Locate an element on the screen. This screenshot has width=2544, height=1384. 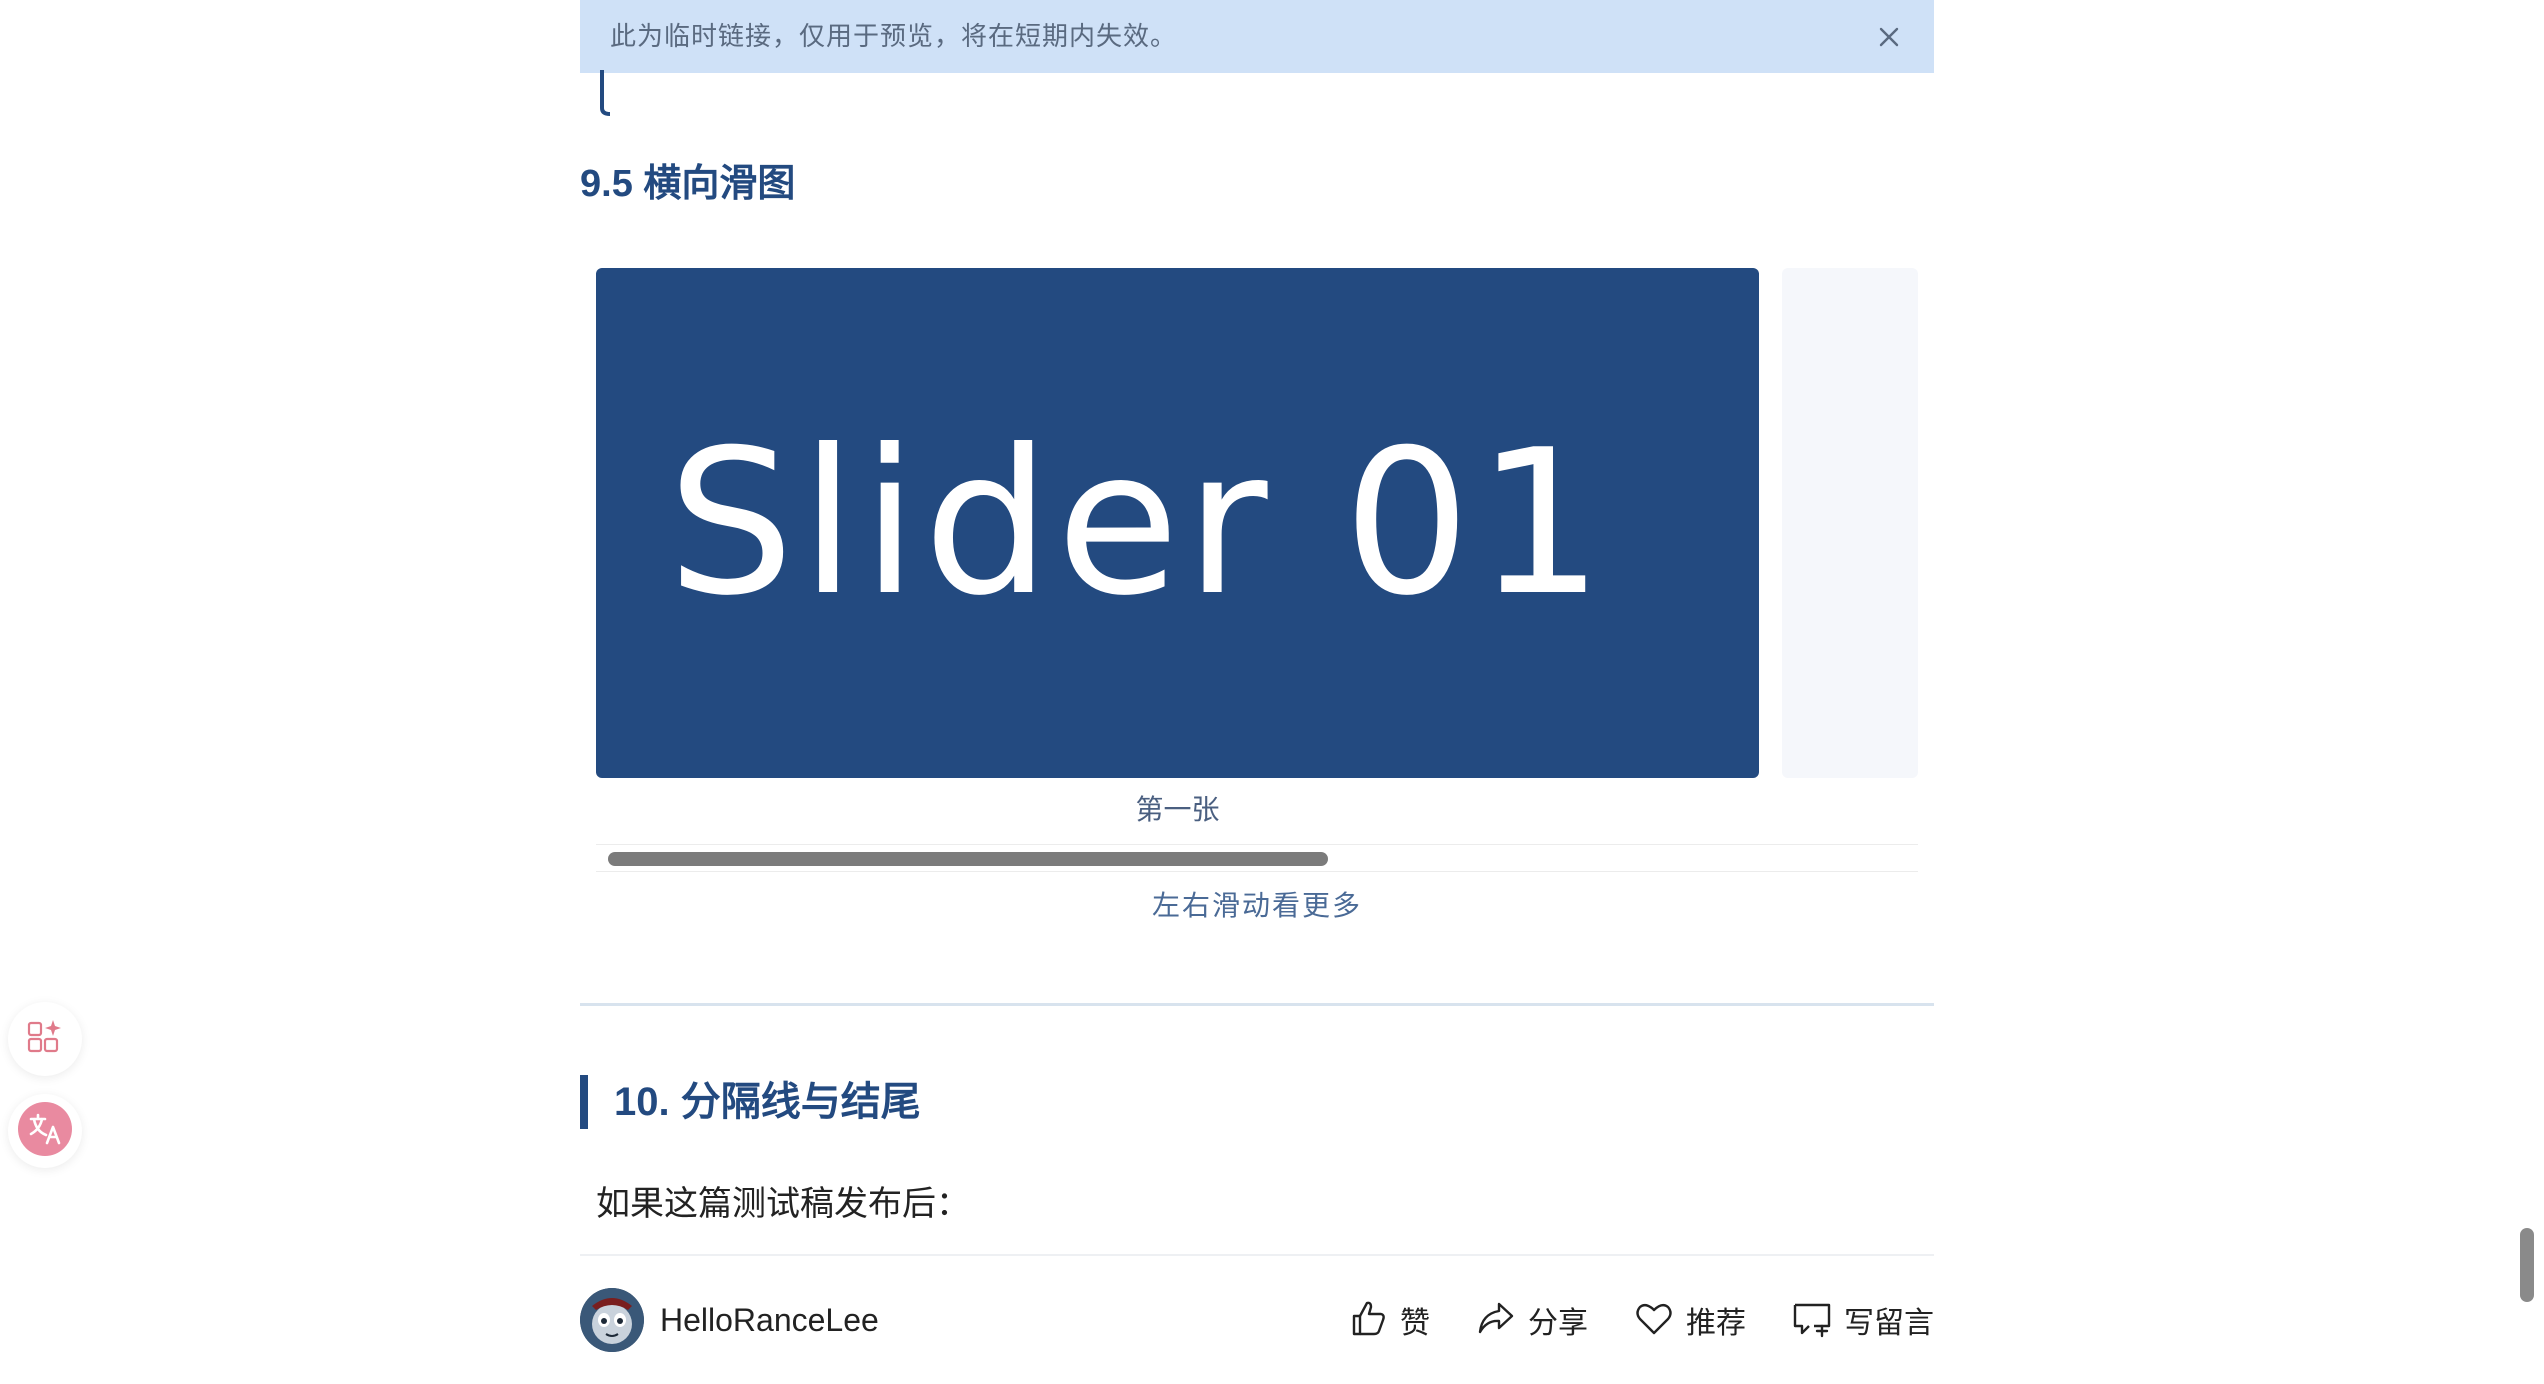
comment-button: 写留言 is located at coordinates (1862, 1320).